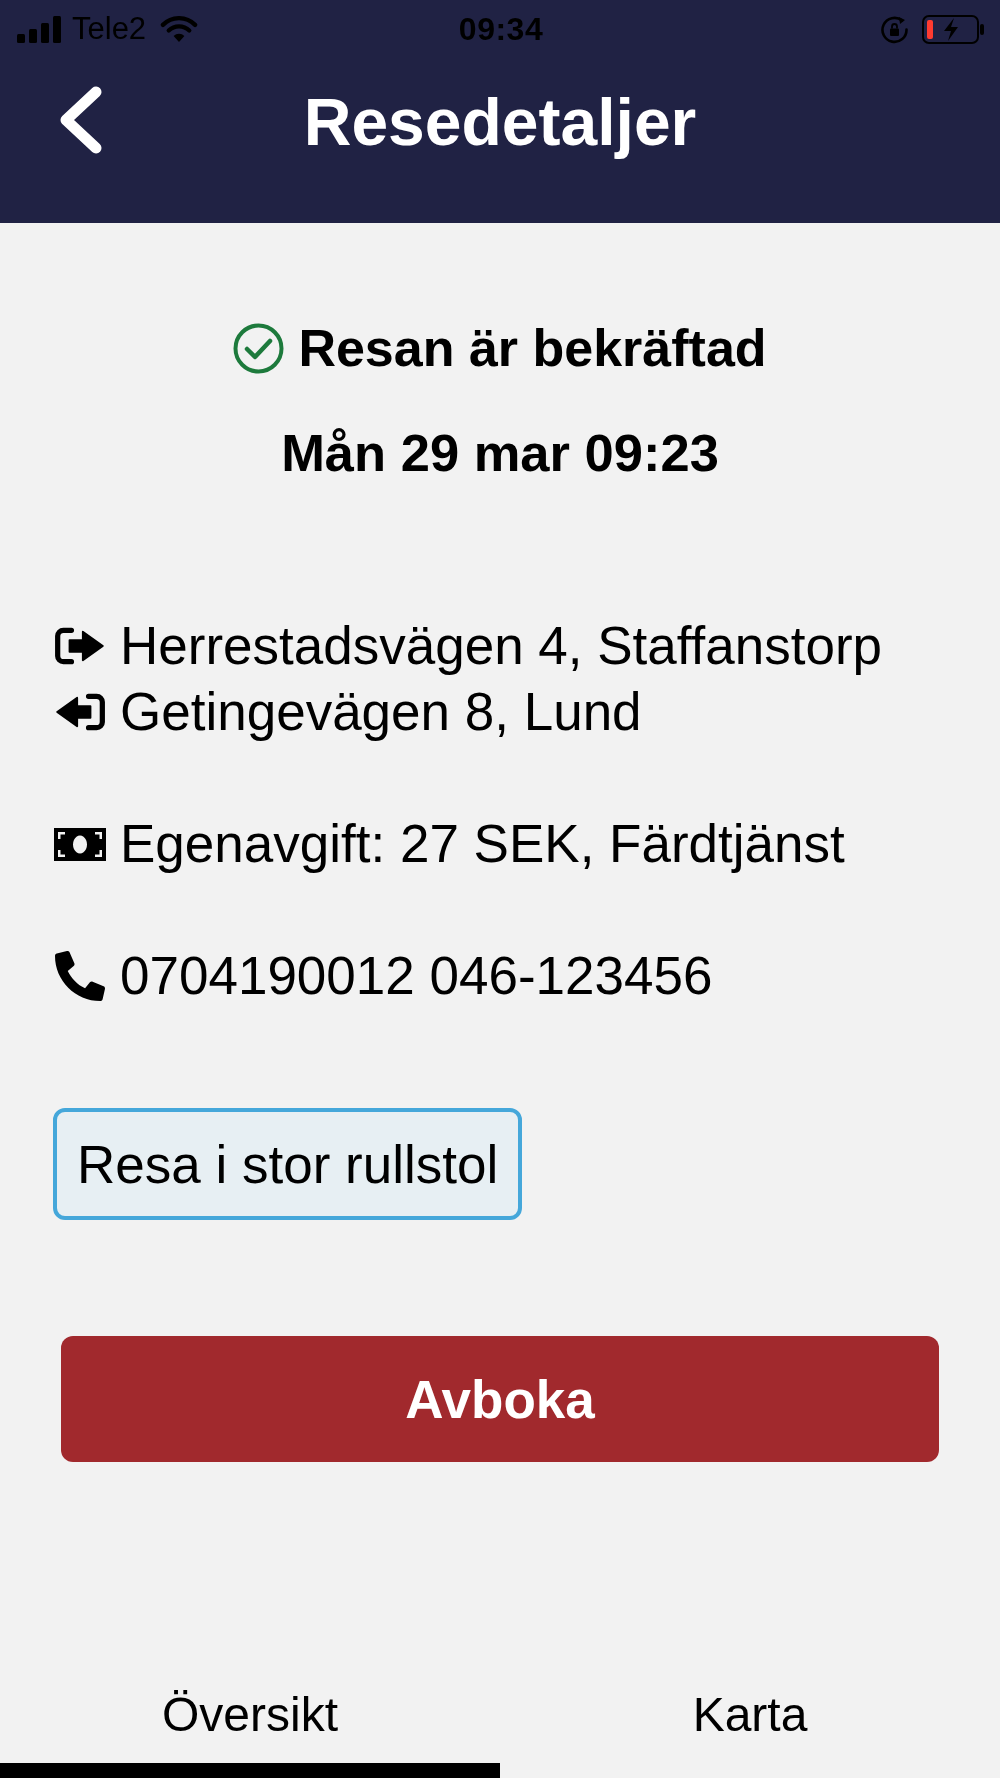 The width and height of the screenshot is (1000, 1778). Describe the element at coordinates (288, 1164) in the screenshot. I see `travel-need-tag: Resa i stor rullstol` at that location.